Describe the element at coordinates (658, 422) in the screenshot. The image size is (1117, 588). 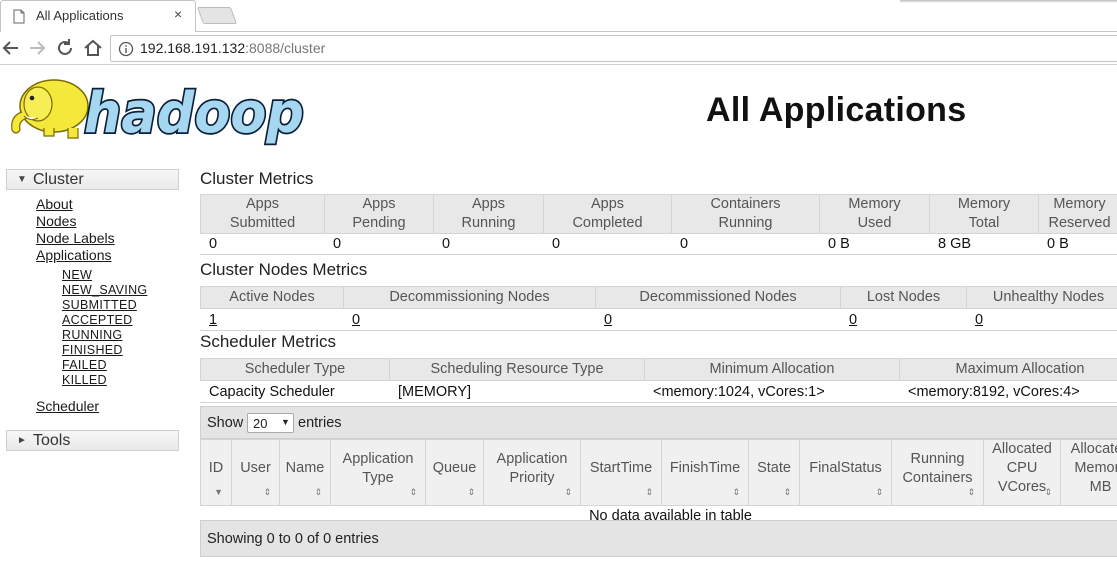
I see `table-length-bar: Show 20 ▼ entries` at that location.